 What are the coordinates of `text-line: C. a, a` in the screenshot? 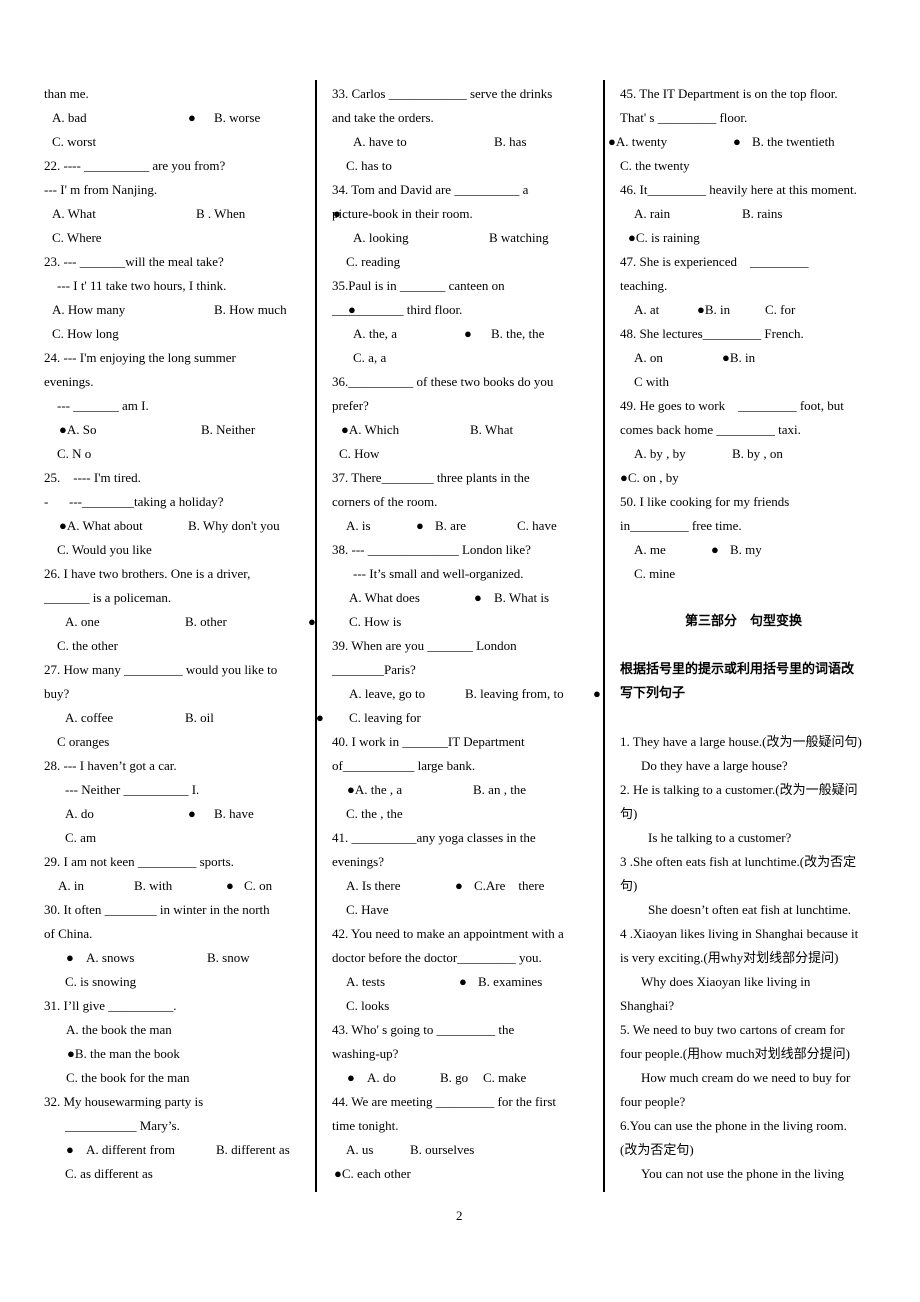 It's located at (370, 357).